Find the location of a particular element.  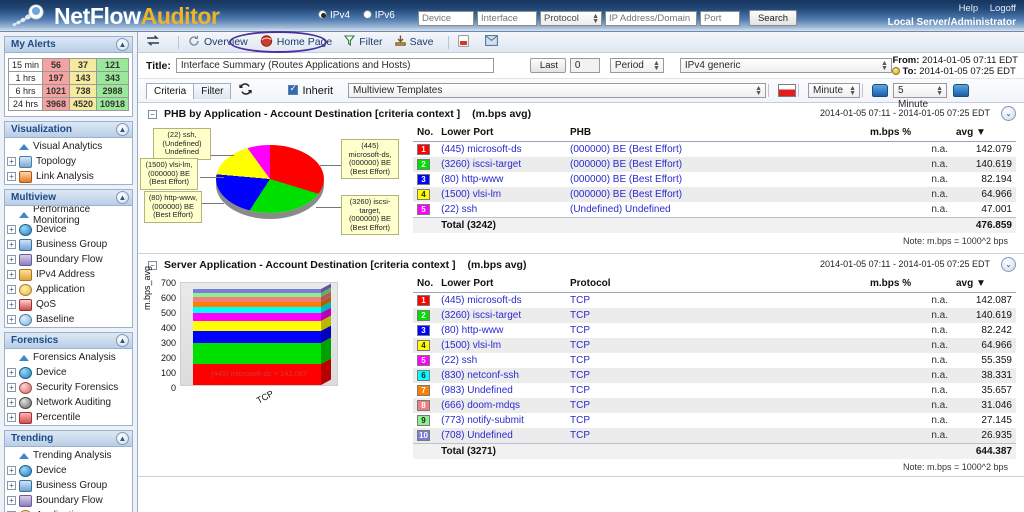

table-row: 2 (3260) iscsi-target TCP n.a. 140.619 is located at coordinates (714, 315).